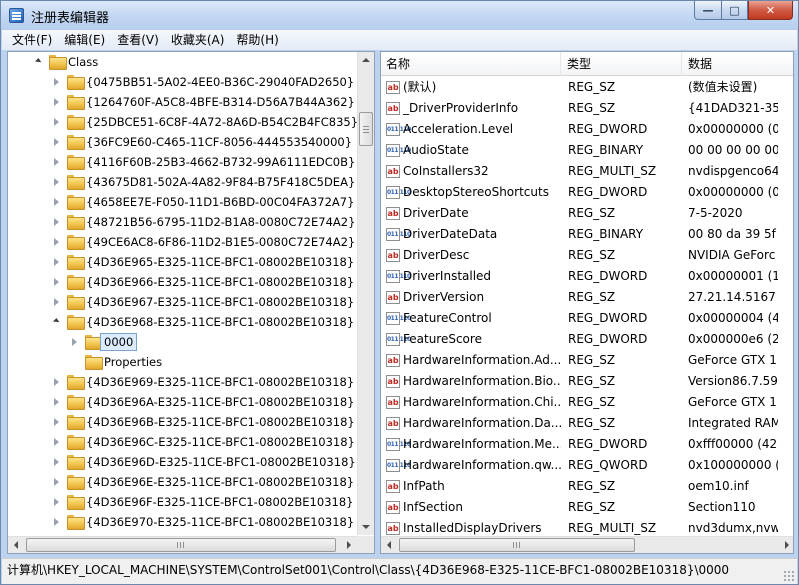 This screenshot has height=585, width=799. Describe the element at coordinates (182, 382) in the screenshot. I see `tree-node: {4D36E969-E325-11CE-BFC1-08002BE10318}` at that location.